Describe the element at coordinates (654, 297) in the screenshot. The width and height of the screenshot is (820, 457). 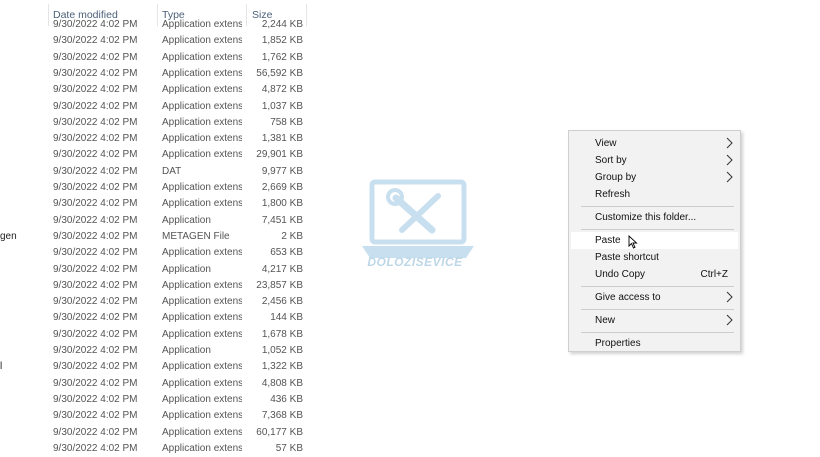
I see `menu-item-give-access-to: Give access to` at that location.